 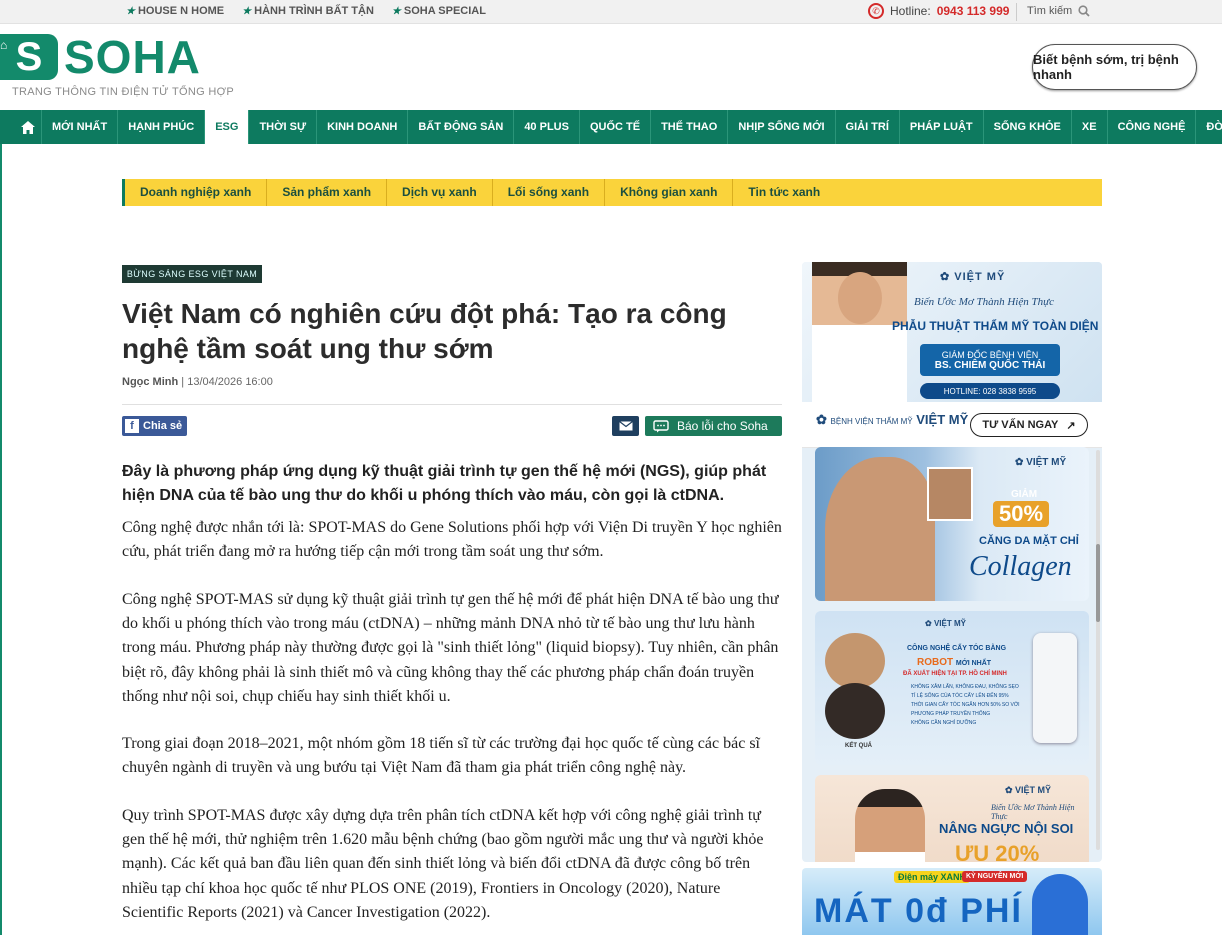 What do you see at coordinates (227, 127) in the screenshot?
I see `nav-item-esg: ESG` at bounding box center [227, 127].